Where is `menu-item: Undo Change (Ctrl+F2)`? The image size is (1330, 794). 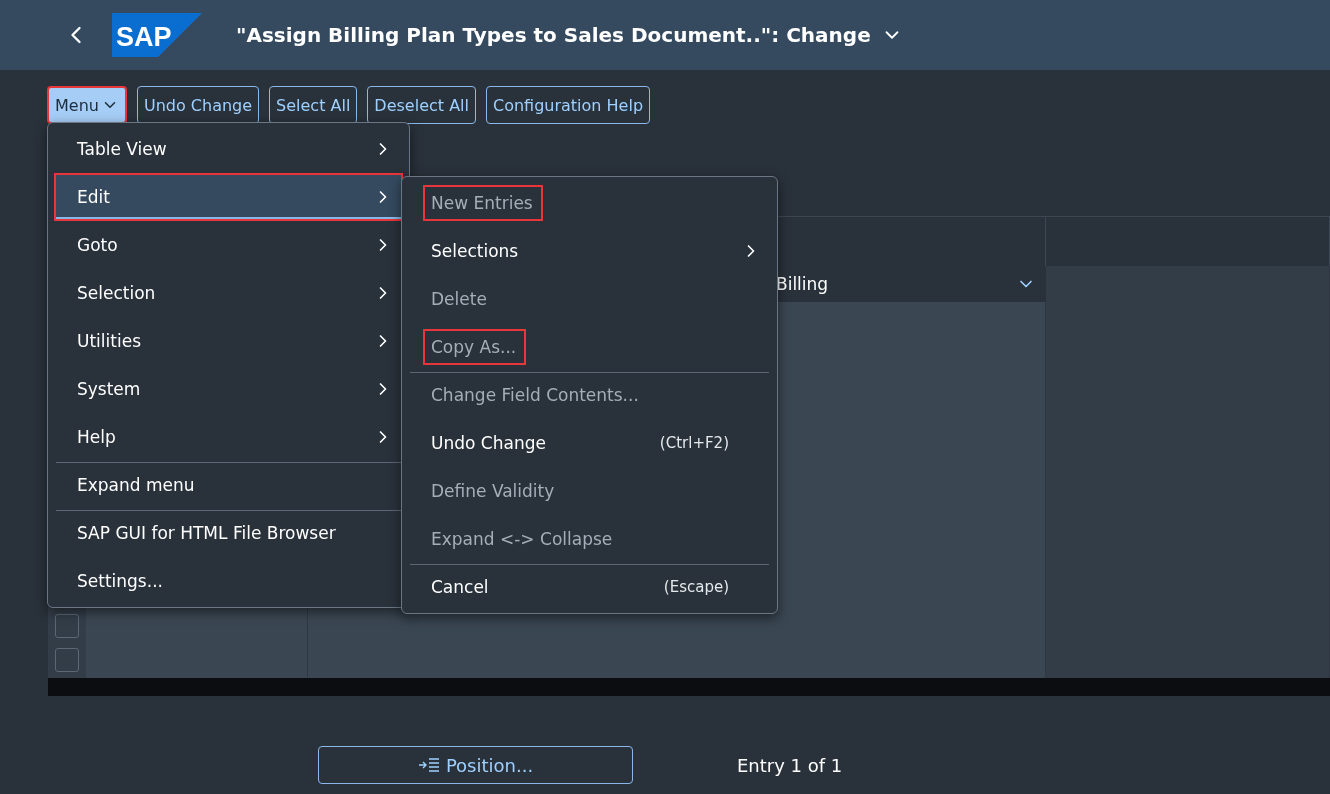
menu-item: Undo Change (Ctrl+F2) is located at coordinates (589, 443).